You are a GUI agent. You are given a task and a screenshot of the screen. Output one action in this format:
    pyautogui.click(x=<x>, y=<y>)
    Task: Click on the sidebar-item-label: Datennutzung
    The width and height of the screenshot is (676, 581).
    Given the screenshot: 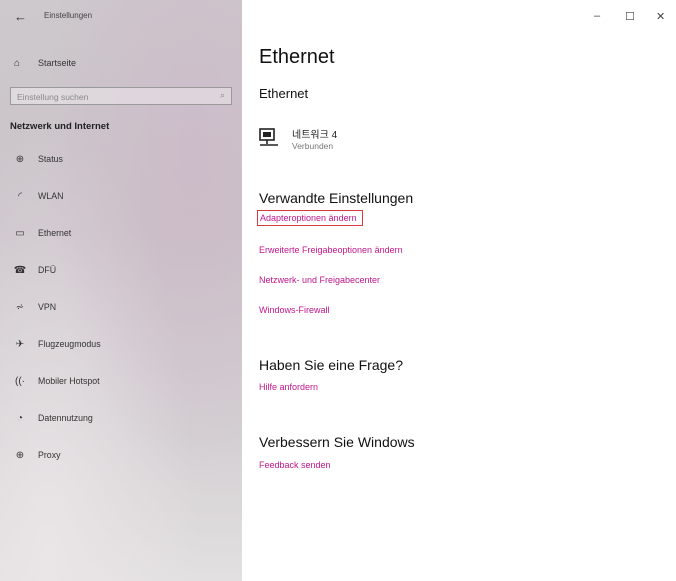 What is the action you would take?
    pyautogui.click(x=65, y=418)
    